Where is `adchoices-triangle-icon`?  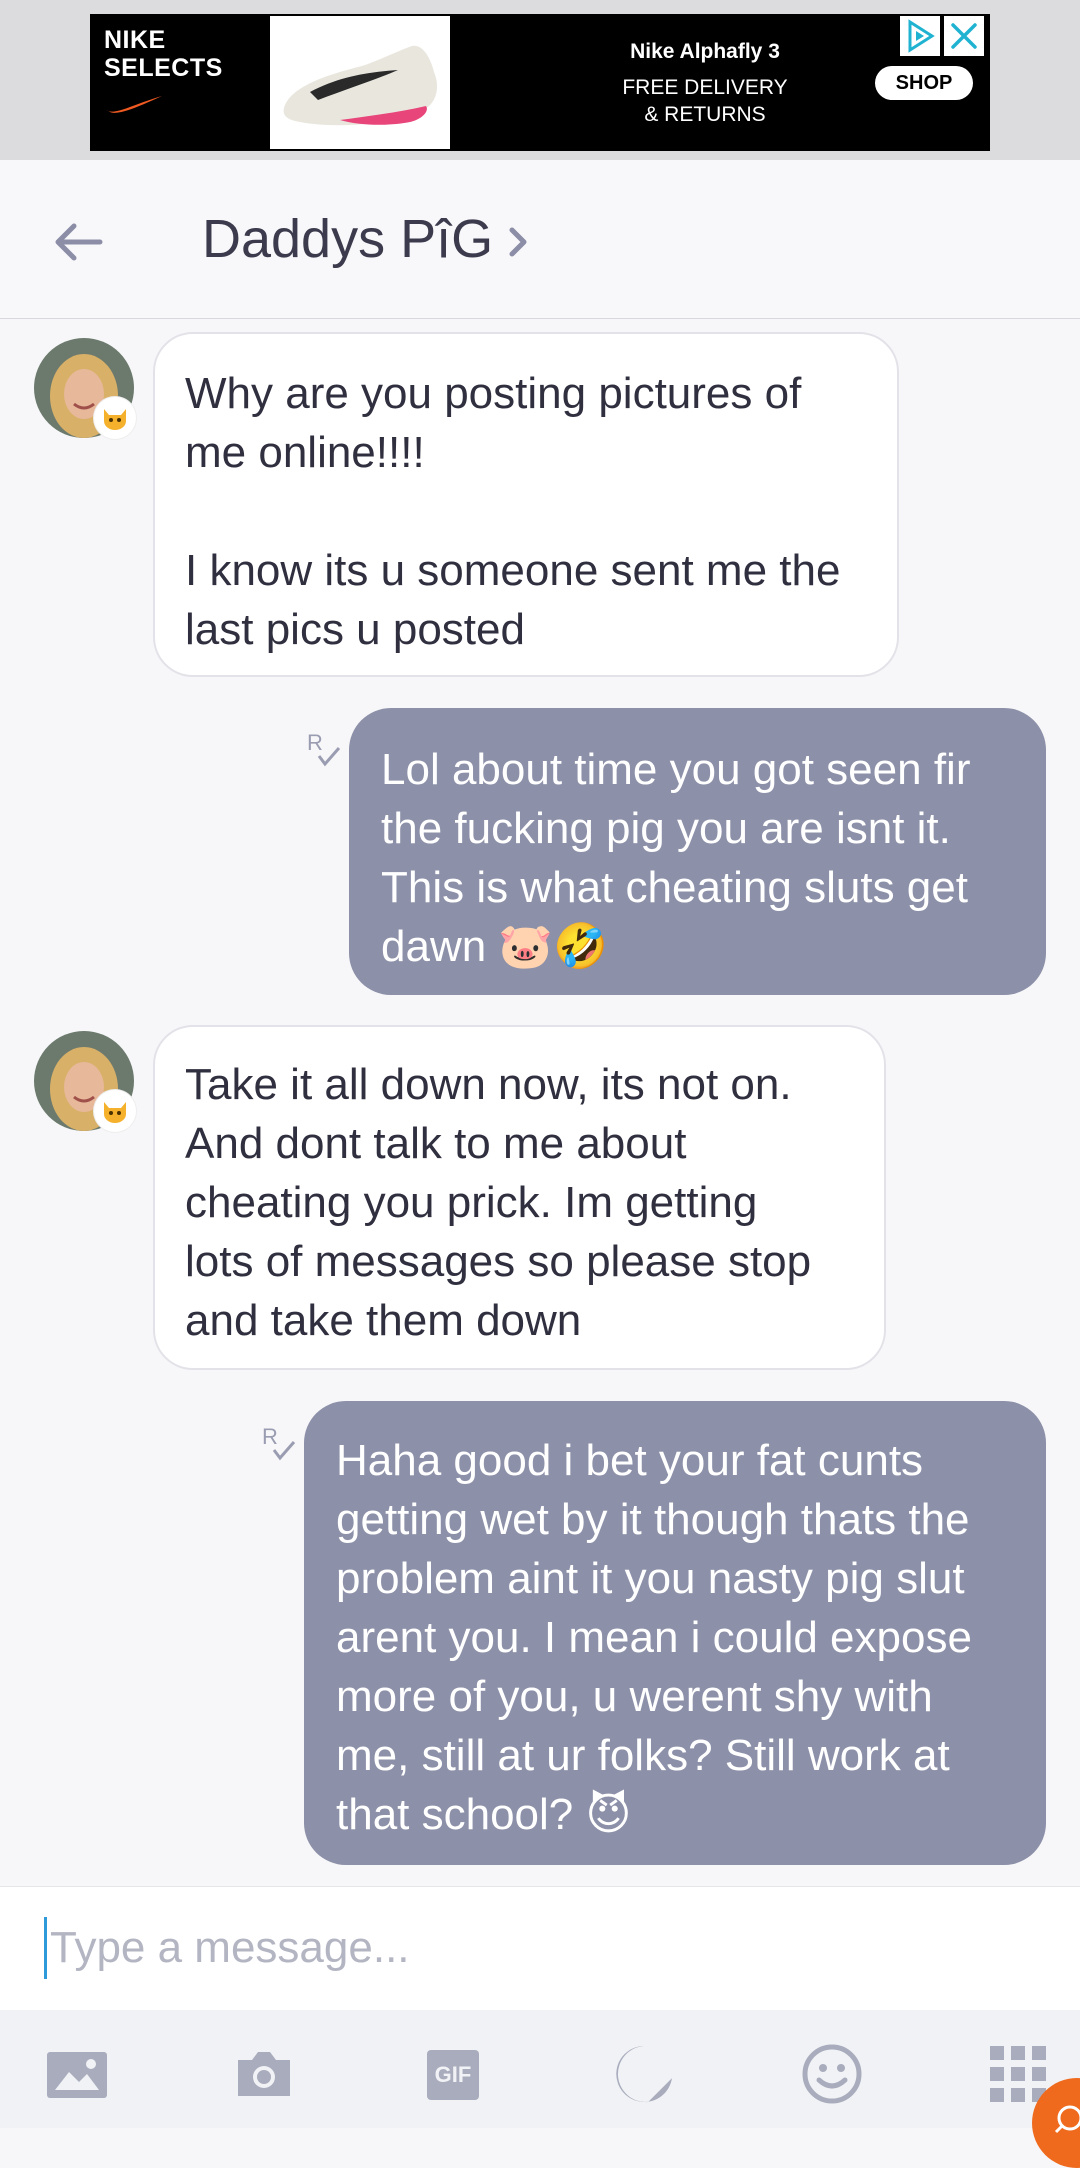
adchoices-triangle-icon is located at coordinates (921, 36).